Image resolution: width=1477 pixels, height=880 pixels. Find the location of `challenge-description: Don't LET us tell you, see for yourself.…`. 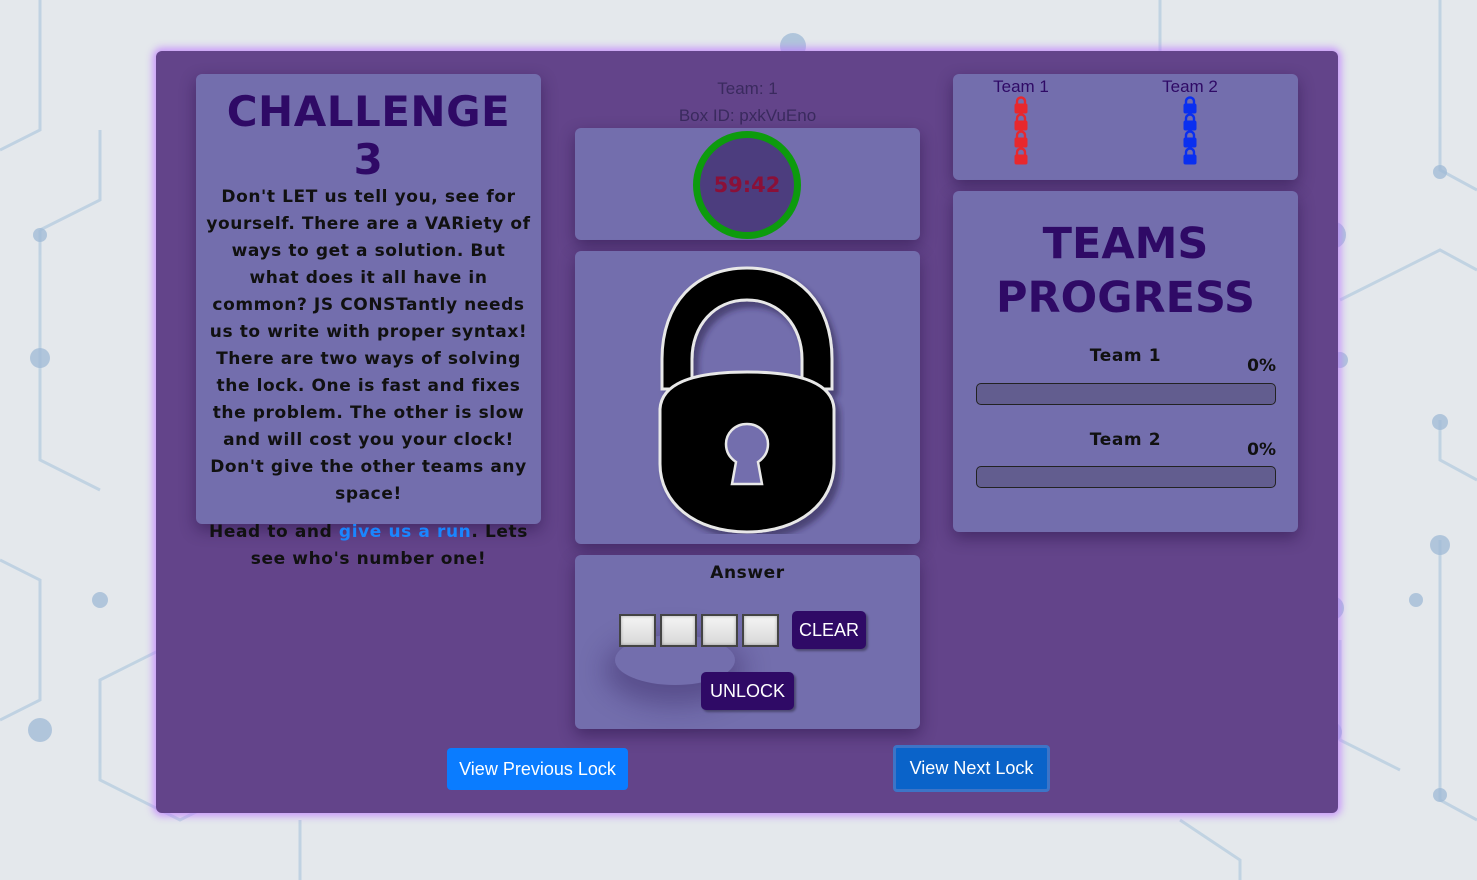

challenge-description: Don't LET us tell you, see for yourself.… is located at coordinates (368, 345).